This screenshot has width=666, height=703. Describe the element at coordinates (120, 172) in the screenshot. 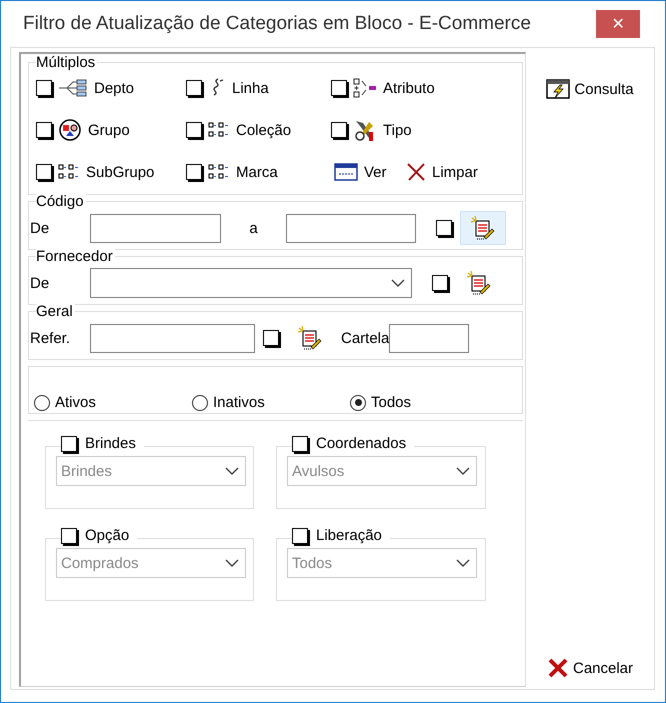

I see `checkbox-label: SubGrupo` at that location.